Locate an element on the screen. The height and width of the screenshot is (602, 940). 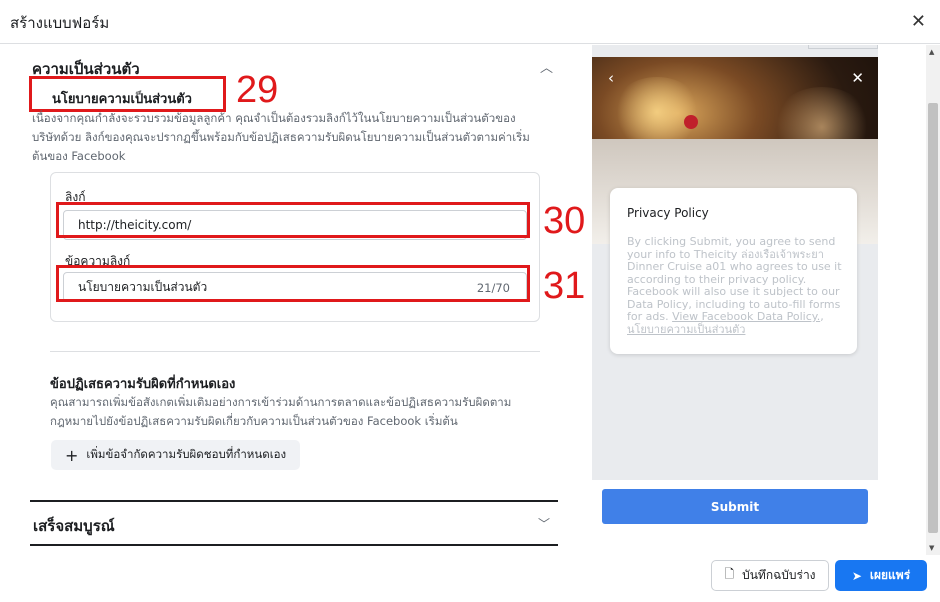
annotation-number-29: 29 is located at coordinates (257, 90).